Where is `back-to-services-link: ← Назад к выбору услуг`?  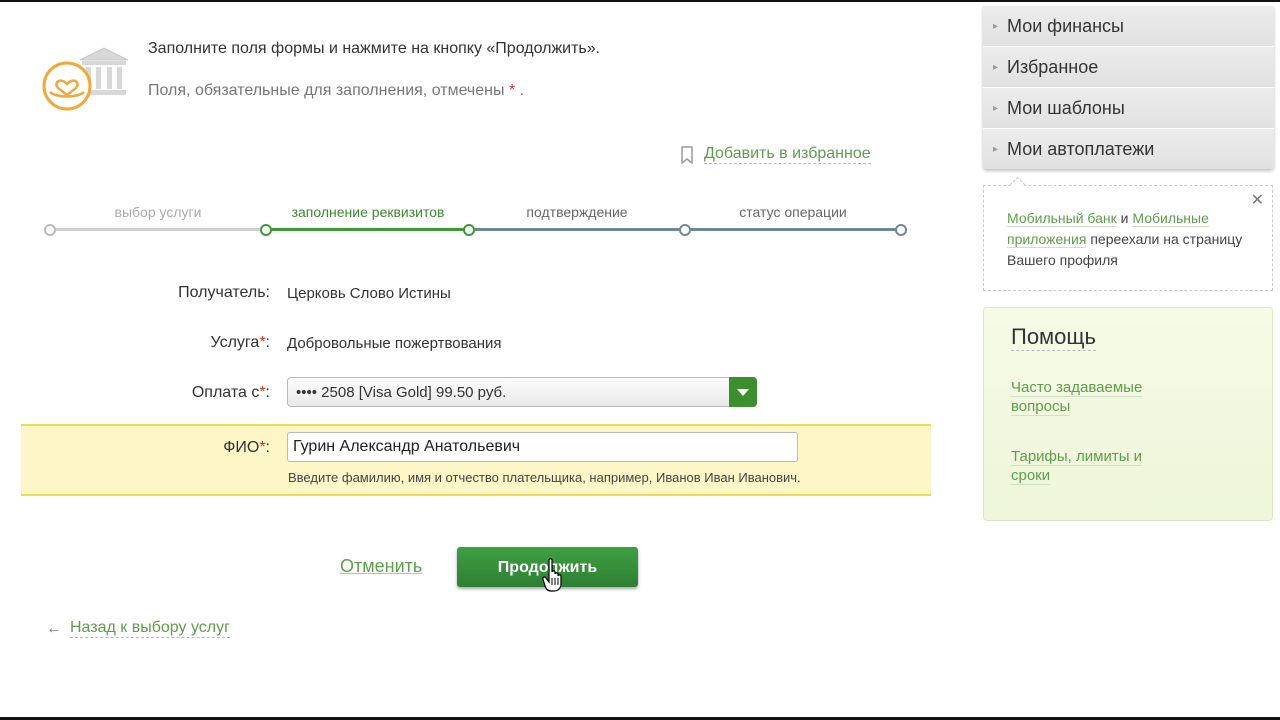
back-to-services-link: ← Назад к выбору услуг is located at coordinates (138, 628).